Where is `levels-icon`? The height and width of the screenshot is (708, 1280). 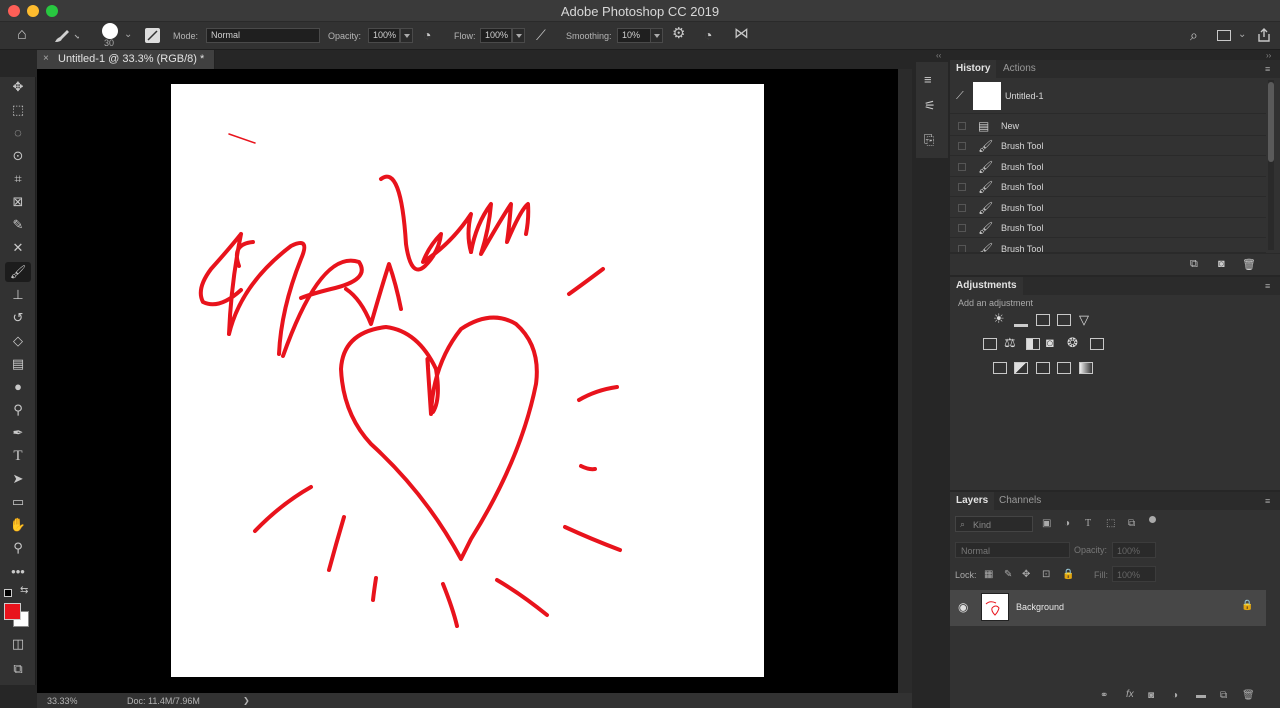
levels-icon is located at coordinates (1021, 321).